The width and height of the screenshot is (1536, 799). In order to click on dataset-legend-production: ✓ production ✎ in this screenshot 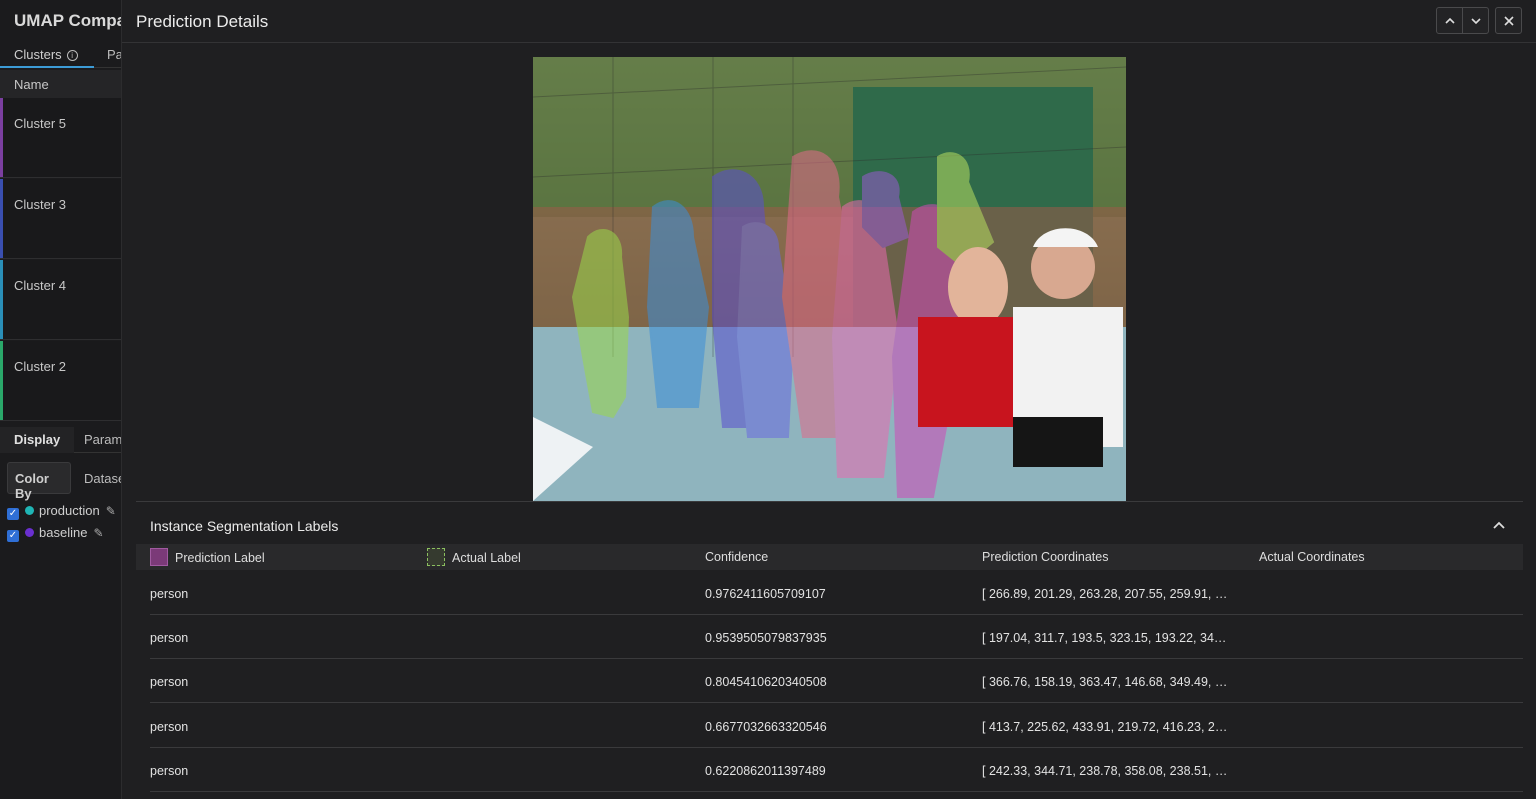, I will do `click(61, 511)`.